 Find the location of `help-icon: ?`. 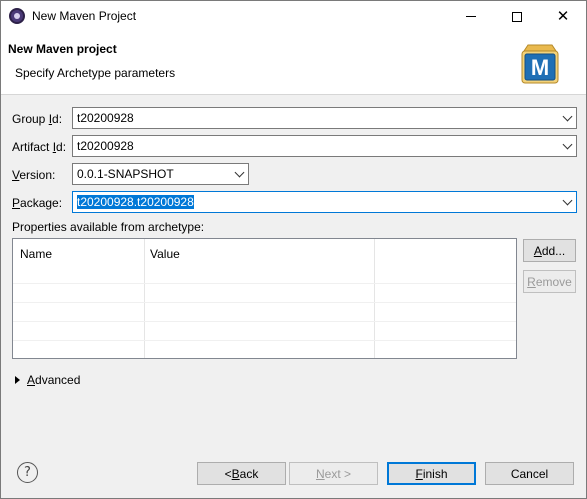

help-icon: ? is located at coordinates (27, 472).